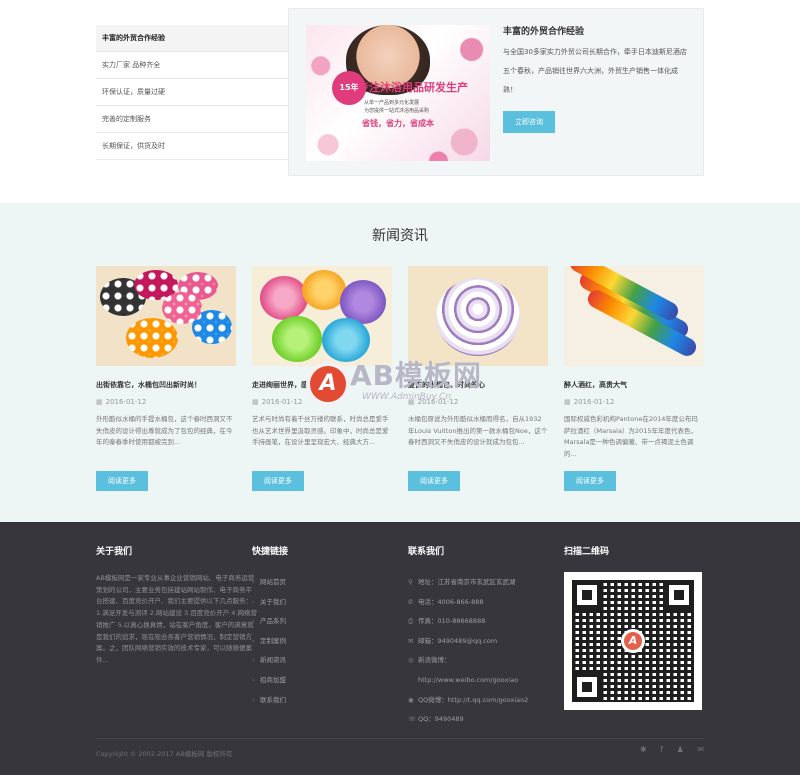 This screenshot has height=775, width=800. Describe the element at coordinates (411, 621) in the screenshot. I see `fax-icon: ⎙` at that location.